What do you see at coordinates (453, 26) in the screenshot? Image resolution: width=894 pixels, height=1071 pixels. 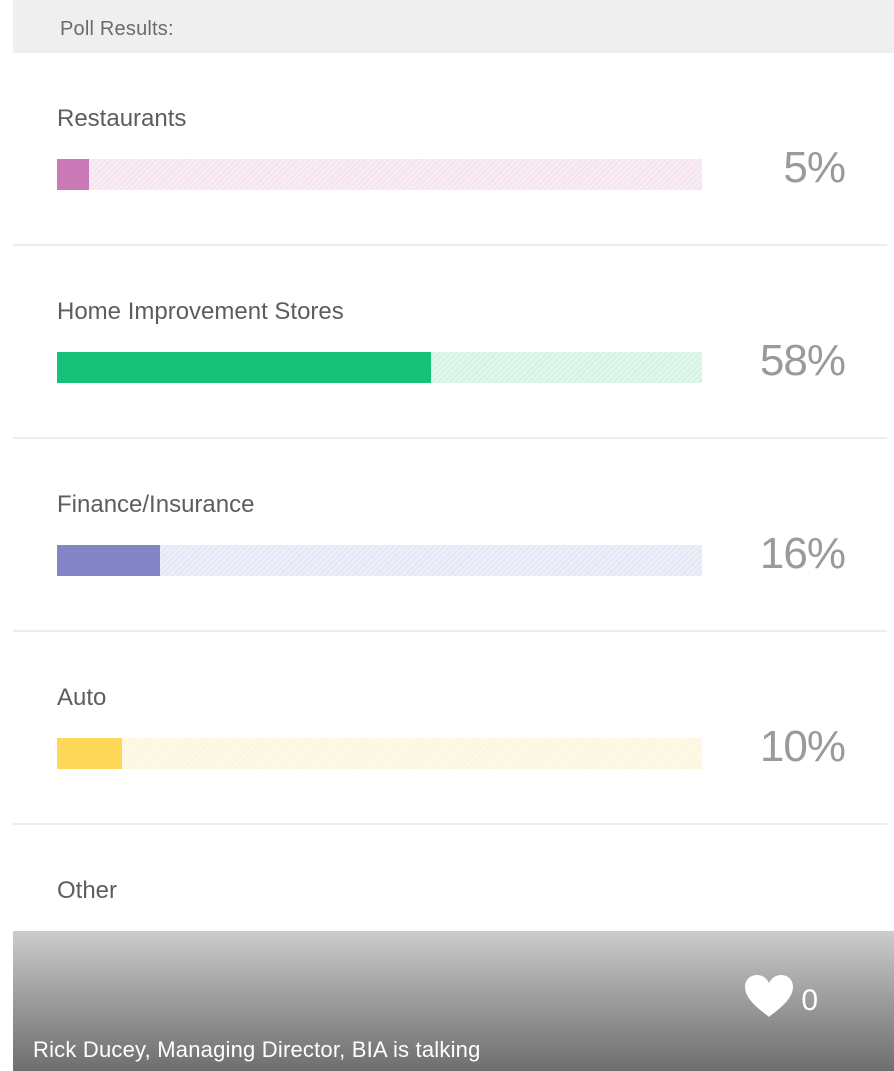 I see `poll-header: Poll Results:` at bounding box center [453, 26].